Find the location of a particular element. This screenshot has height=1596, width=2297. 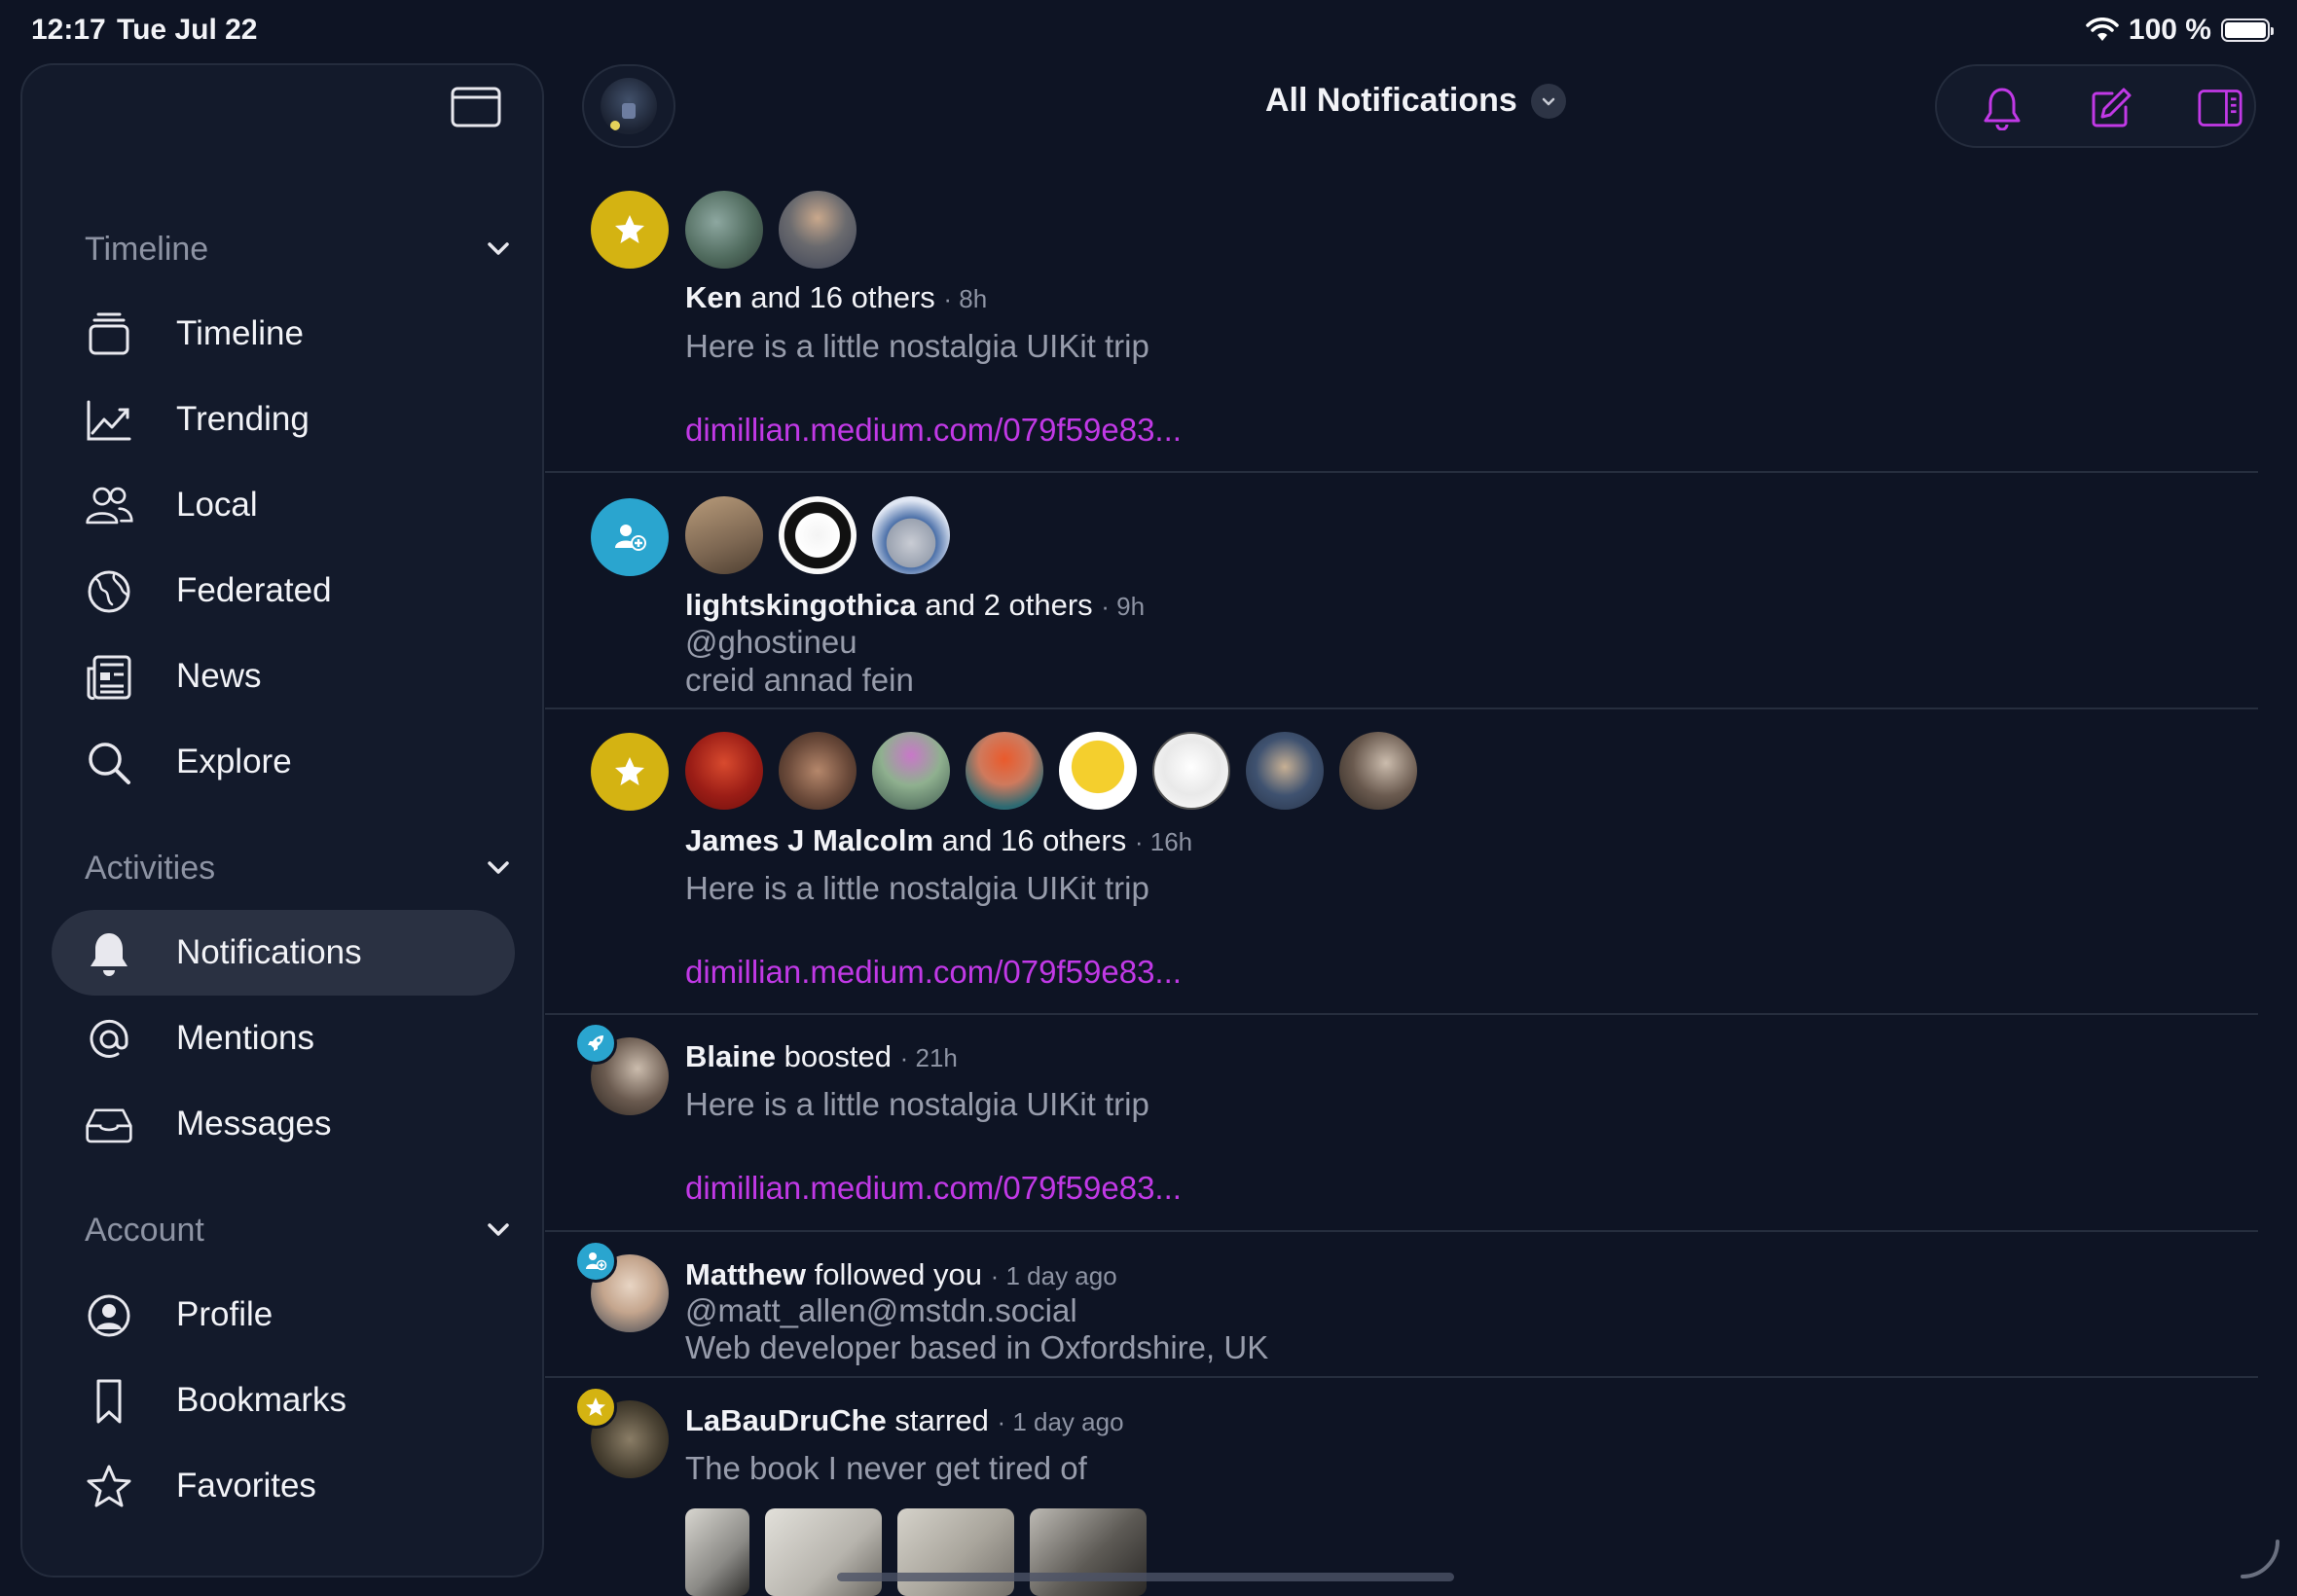

sidebar-toggle-icon is located at coordinates (476, 107).